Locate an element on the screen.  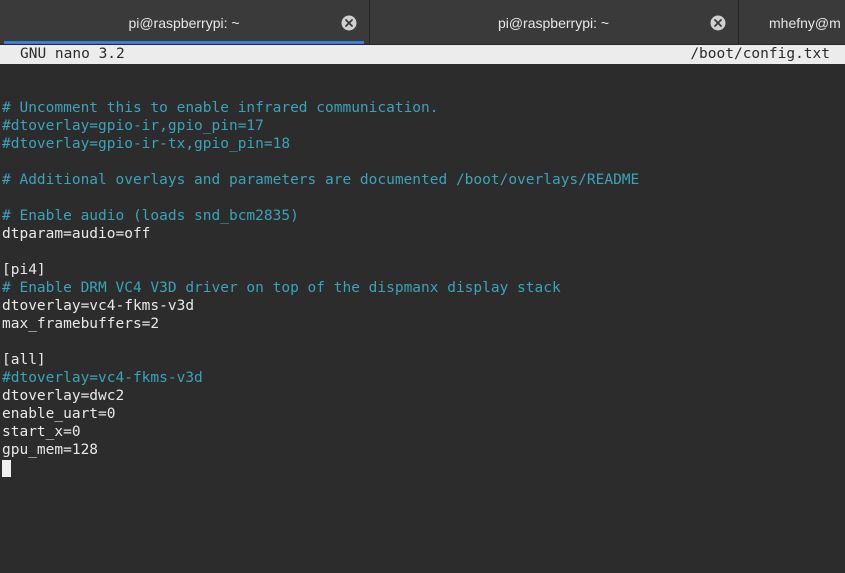
config-line: dtoverlay=dwc2 is located at coordinates (63, 396).